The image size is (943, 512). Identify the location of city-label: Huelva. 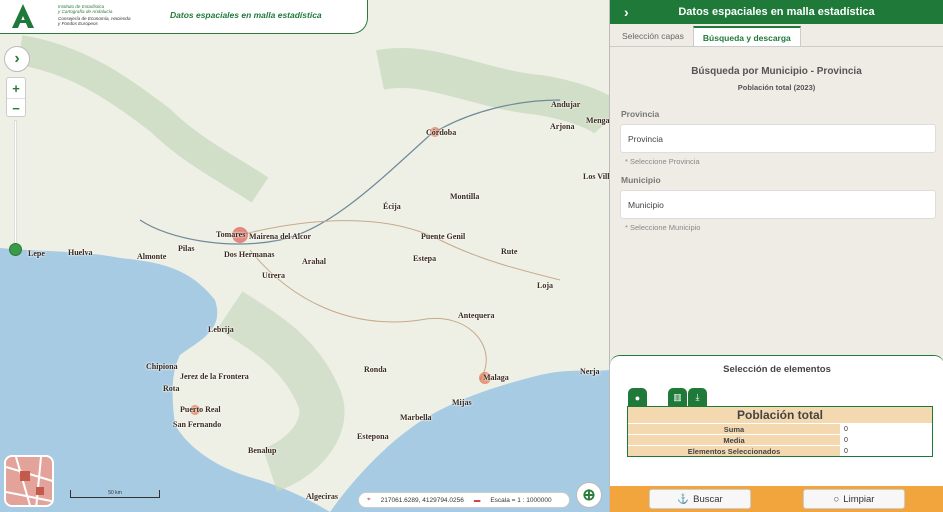
(80, 252).